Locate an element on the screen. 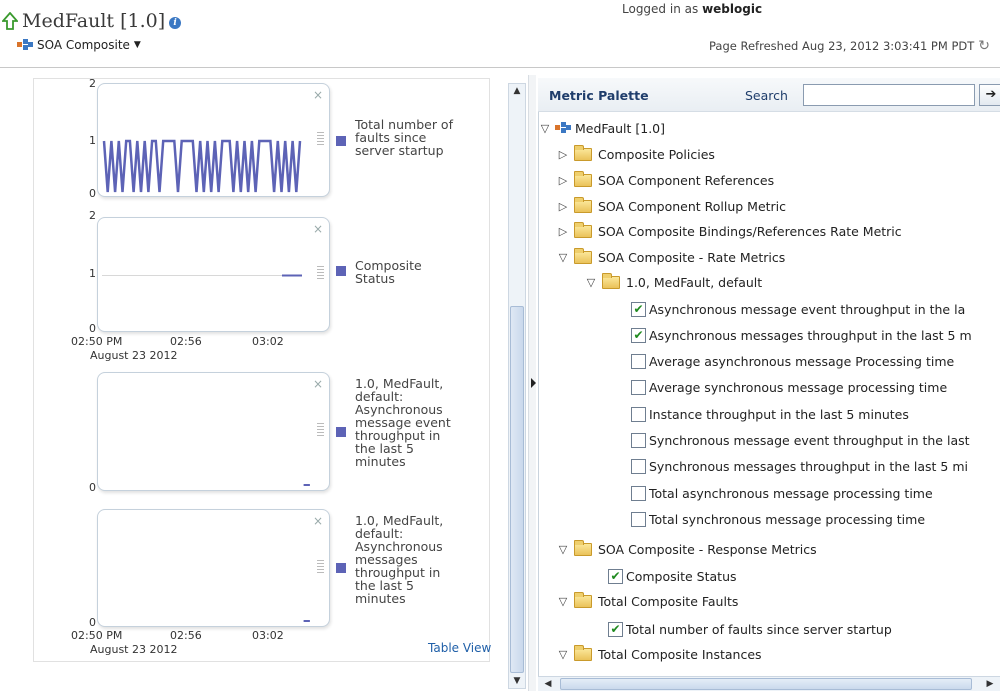 The image size is (1000, 691). scroll-right-icon: ▶ is located at coordinates (990, 684).